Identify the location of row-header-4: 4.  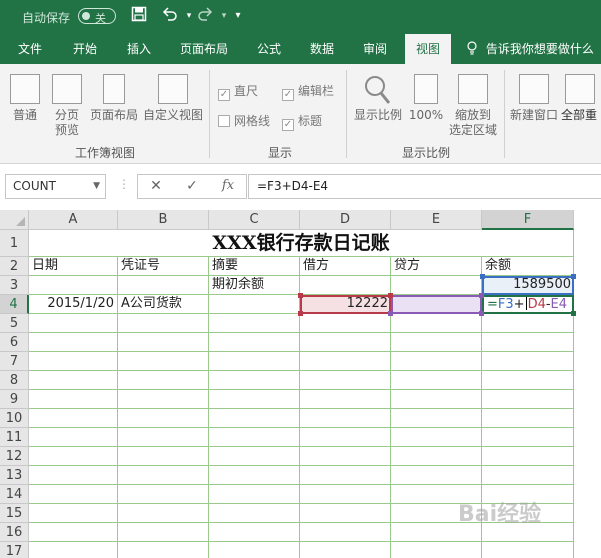
(14, 304).